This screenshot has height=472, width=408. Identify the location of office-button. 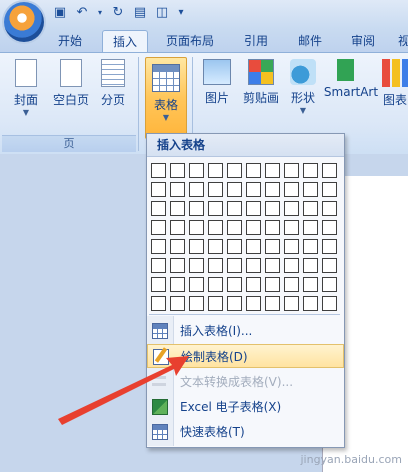
(24, 22).